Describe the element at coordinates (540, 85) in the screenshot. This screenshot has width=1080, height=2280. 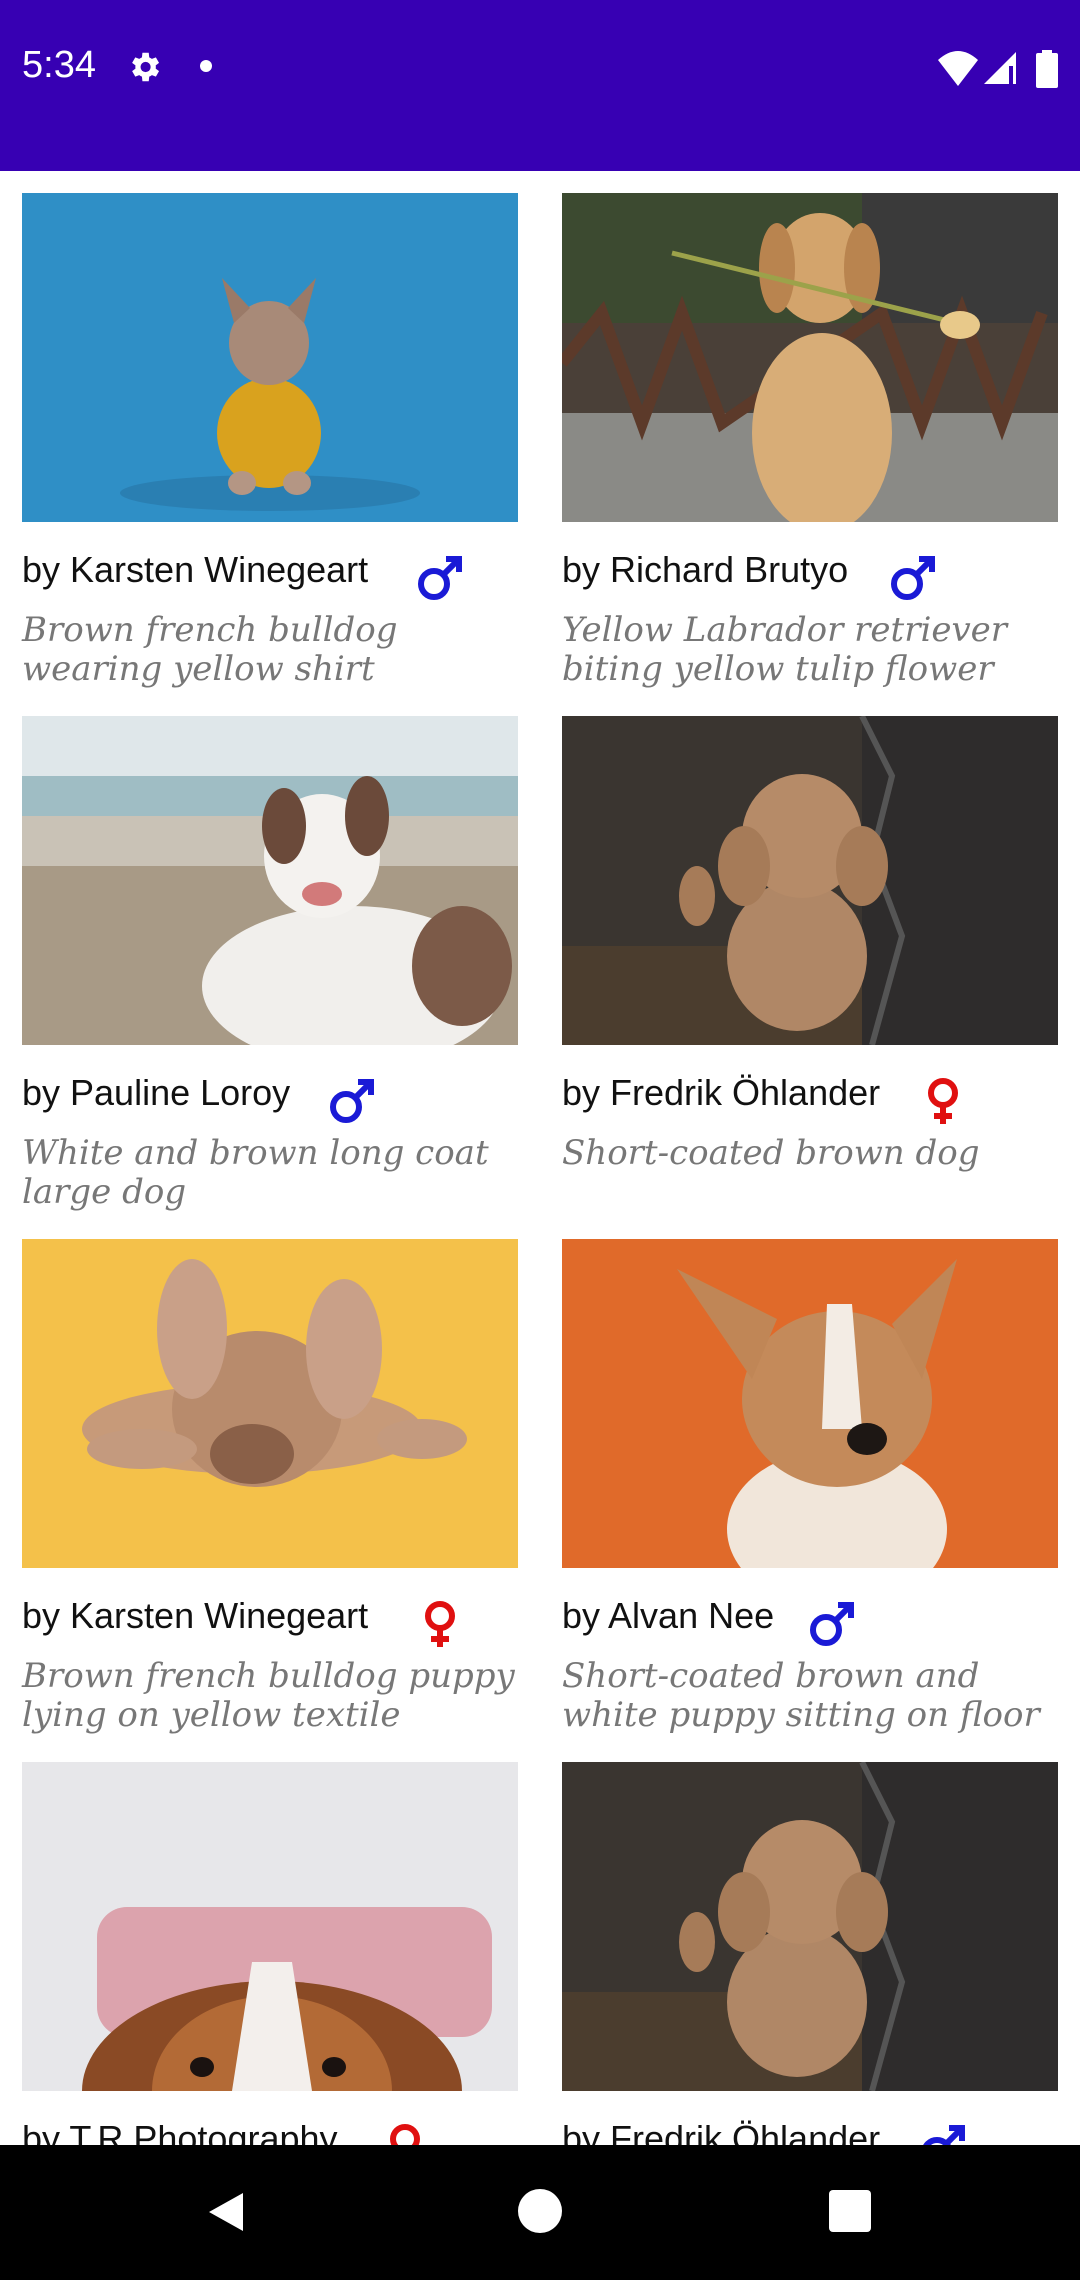
I see `status-bar: 5:34` at that location.